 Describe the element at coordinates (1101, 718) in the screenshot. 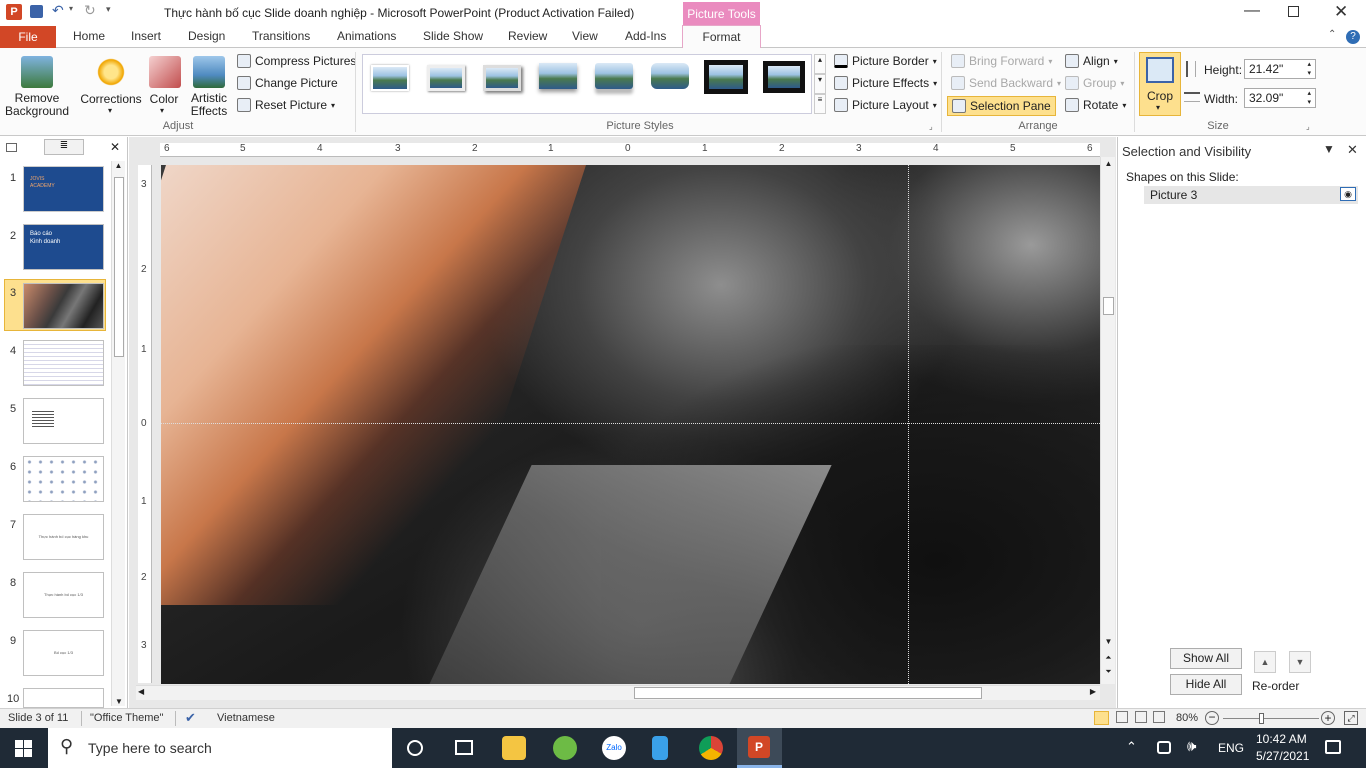

I see `normal-view-icon` at that location.